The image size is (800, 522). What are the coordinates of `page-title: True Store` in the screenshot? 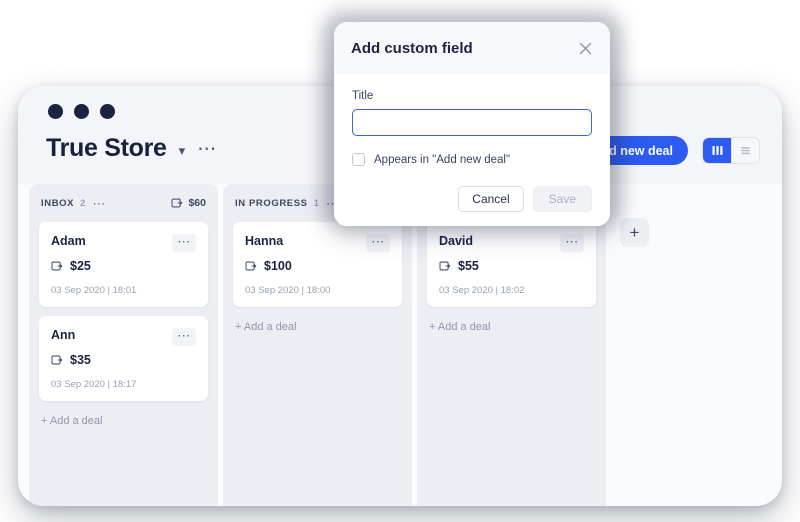 It's located at (106, 148).